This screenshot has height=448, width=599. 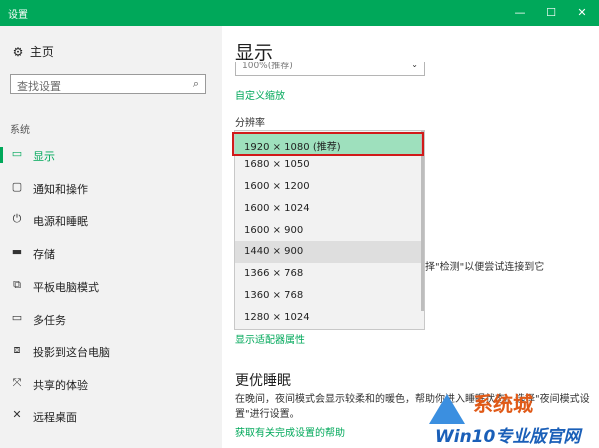 I want to click on section-label: 系统, so click(x=20, y=130).